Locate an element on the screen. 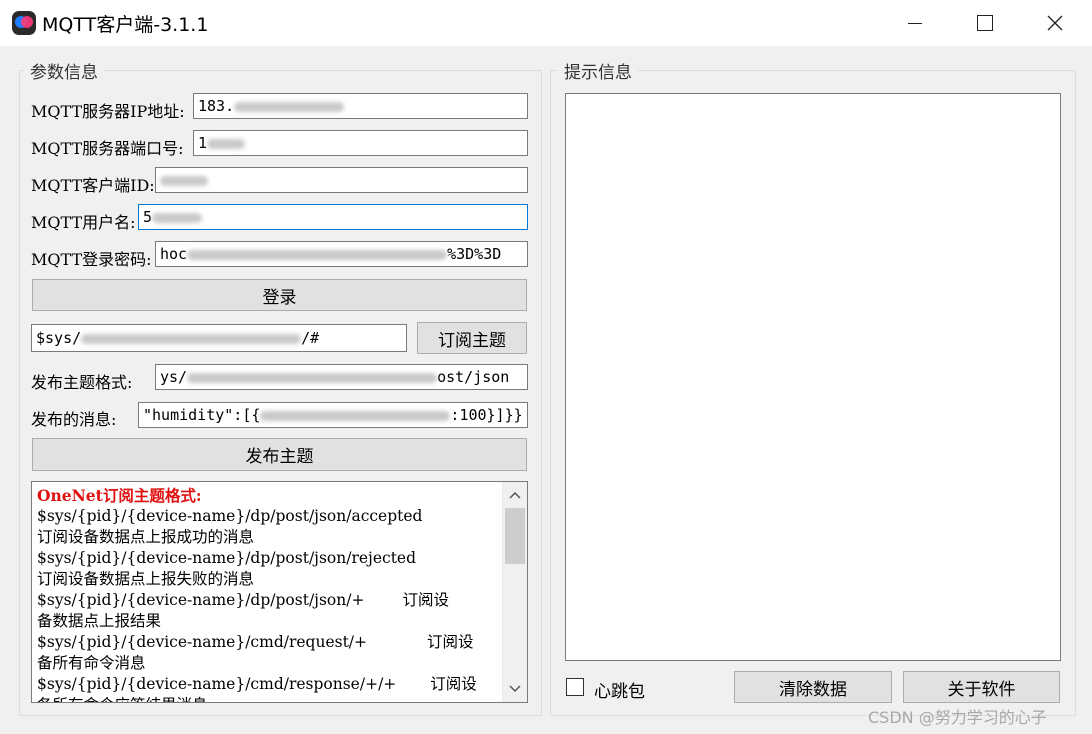  ip-value: 183. is located at coordinates (216, 106).